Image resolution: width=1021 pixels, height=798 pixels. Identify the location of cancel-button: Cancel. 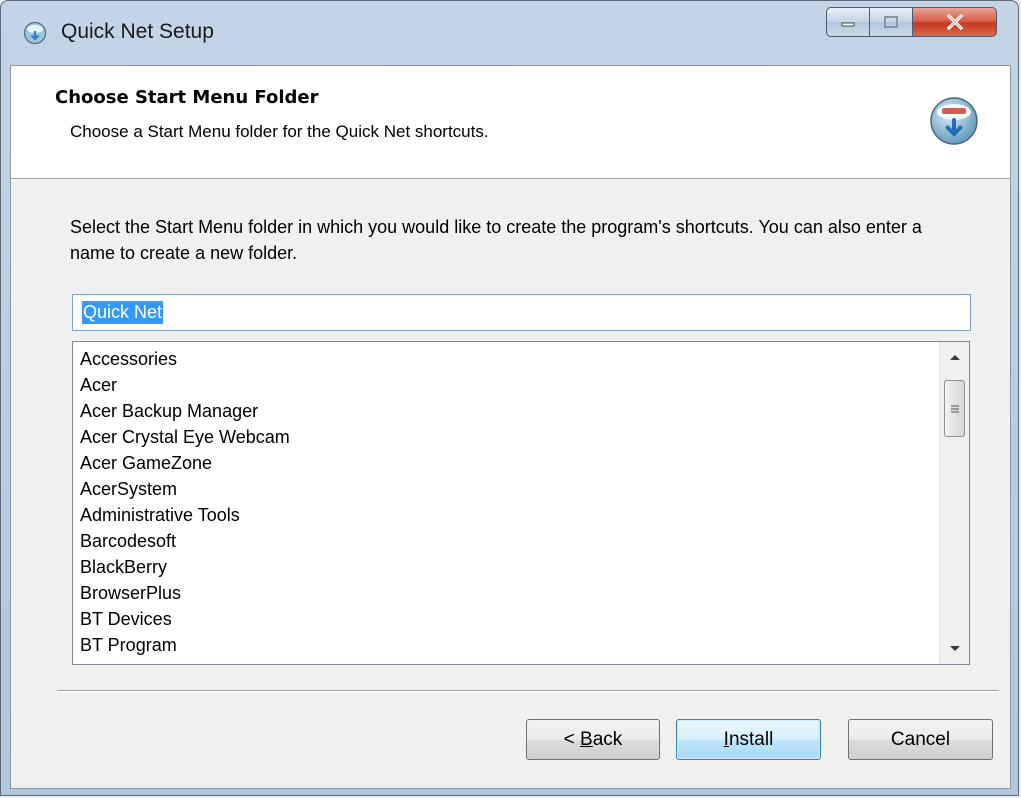
(920, 739).